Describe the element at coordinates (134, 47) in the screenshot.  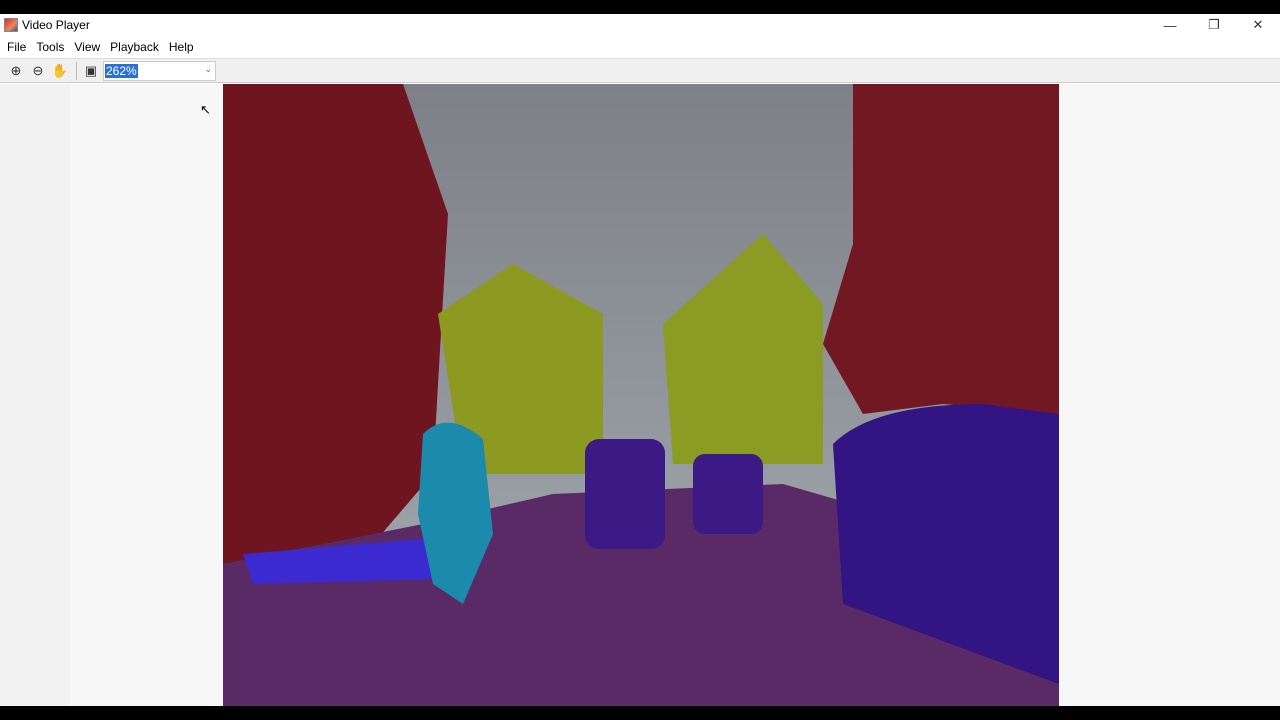
I see `menu-playback: Playback` at that location.